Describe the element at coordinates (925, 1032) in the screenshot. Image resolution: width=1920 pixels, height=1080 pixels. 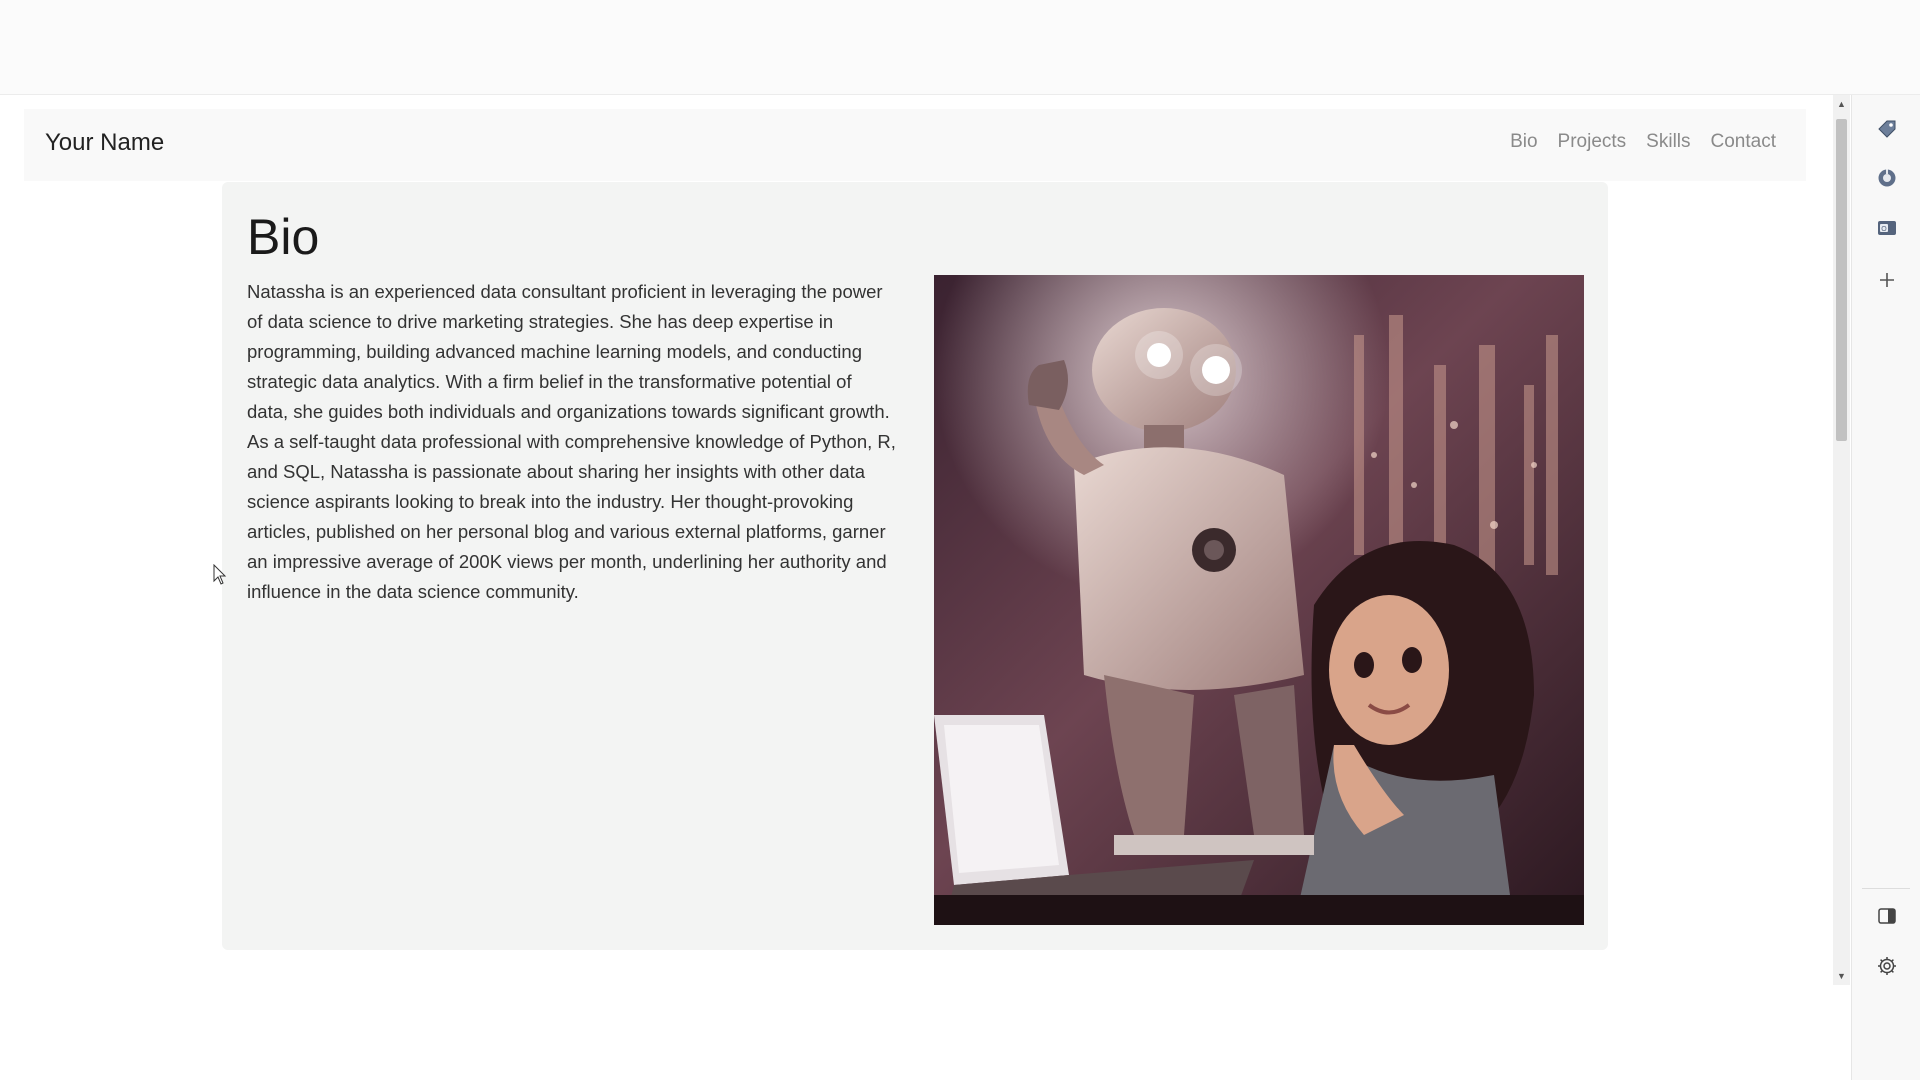
I see `bottom-area` at that location.